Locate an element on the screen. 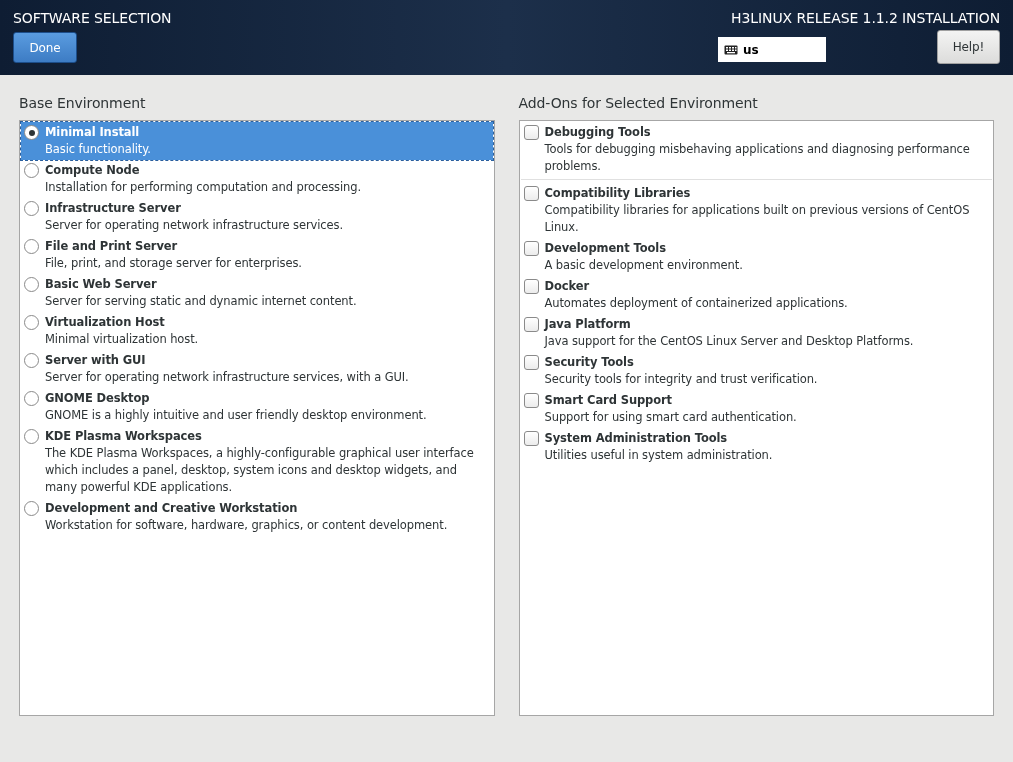 The height and width of the screenshot is (762, 1013). page-title: SOFTWARE SELECTION is located at coordinates (92, 18).